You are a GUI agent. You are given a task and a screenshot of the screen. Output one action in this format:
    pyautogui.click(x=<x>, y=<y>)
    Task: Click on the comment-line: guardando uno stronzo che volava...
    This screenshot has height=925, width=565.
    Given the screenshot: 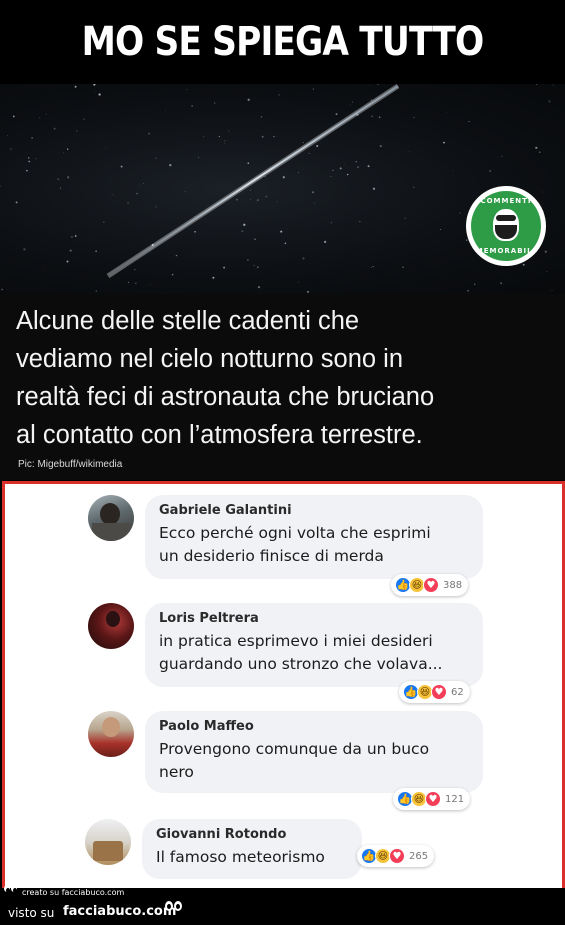 What is the action you would take?
    pyautogui.click(x=301, y=664)
    